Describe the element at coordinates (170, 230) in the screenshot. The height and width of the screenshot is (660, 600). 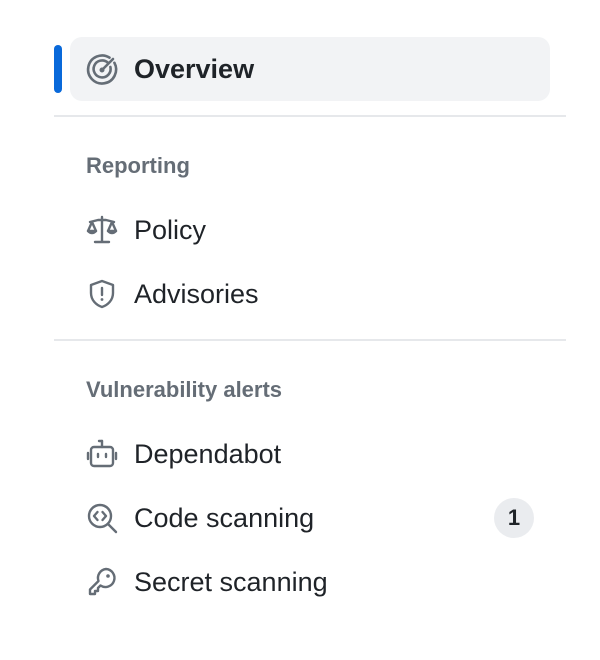
I see `nav-item-label: Policy` at that location.